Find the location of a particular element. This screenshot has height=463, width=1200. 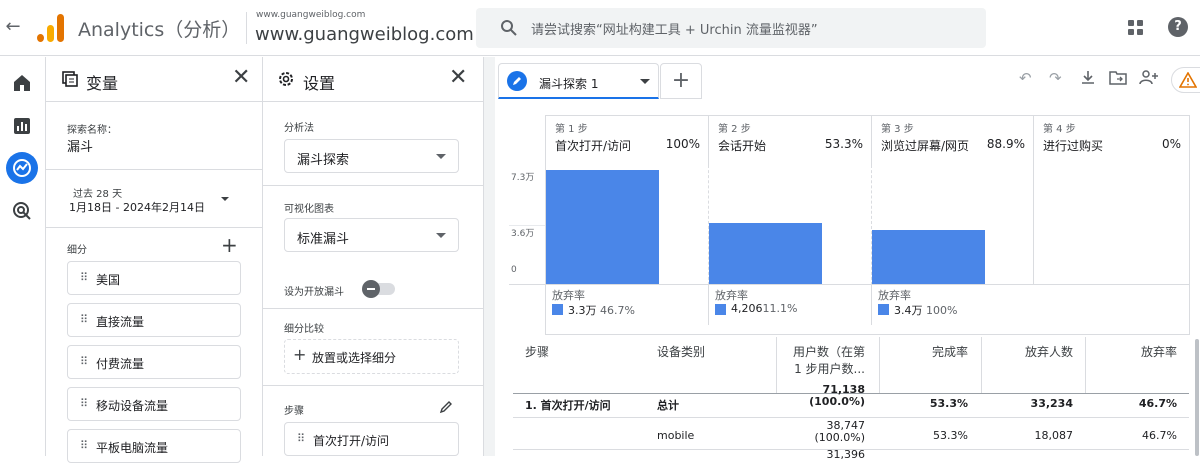

segment-chip: ⠿ 移动设备流量 is located at coordinates (154, 404).